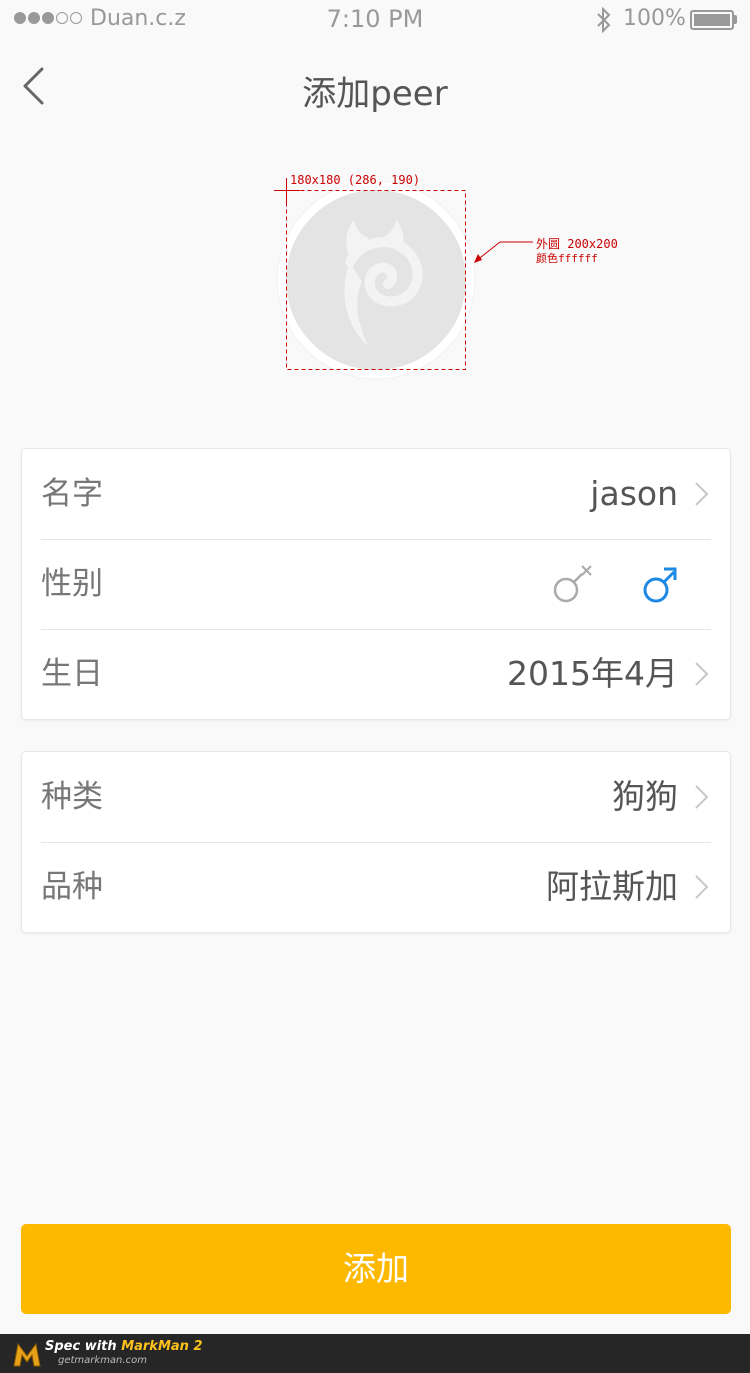 This screenshot has height=1373, width=750. What do you see at coordinates (604, 20) in the screenshot?
I see `bluetooth-icon` at bounding box center [604, 20].